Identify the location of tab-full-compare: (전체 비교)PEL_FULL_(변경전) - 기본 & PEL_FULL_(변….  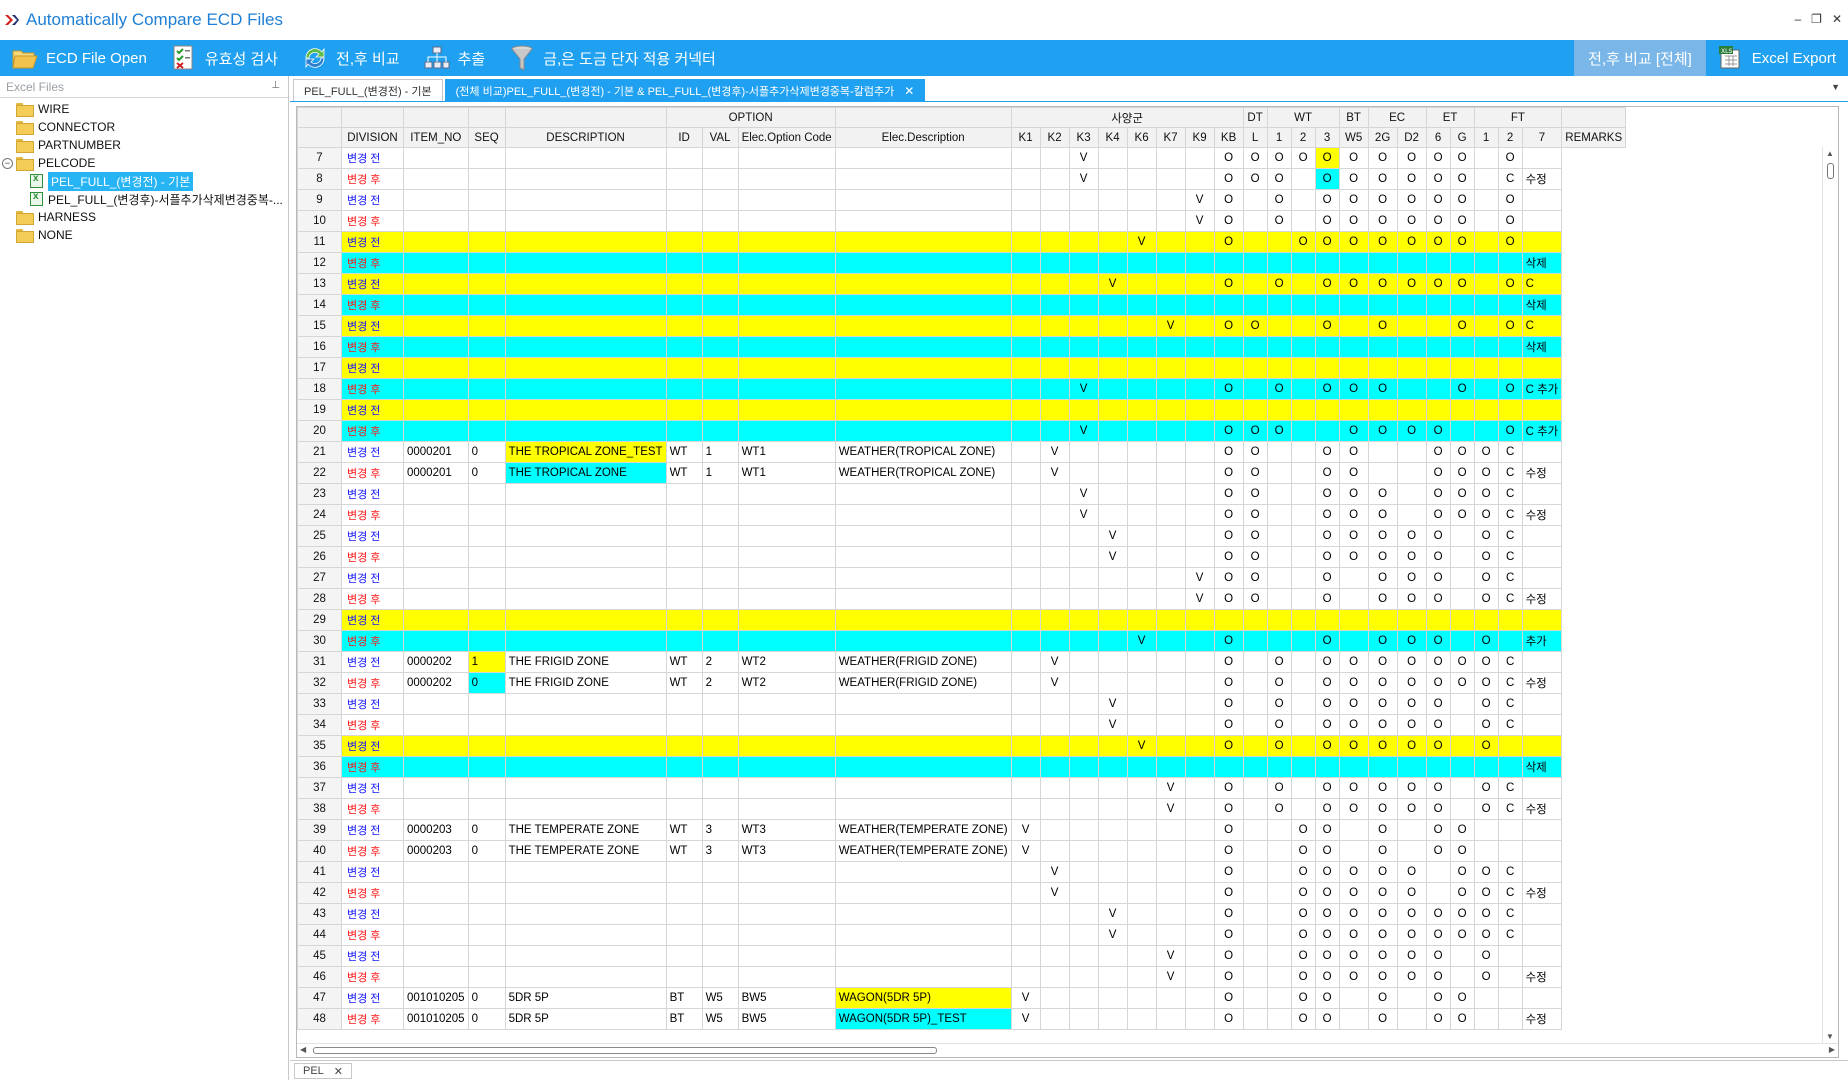
(685, 90).